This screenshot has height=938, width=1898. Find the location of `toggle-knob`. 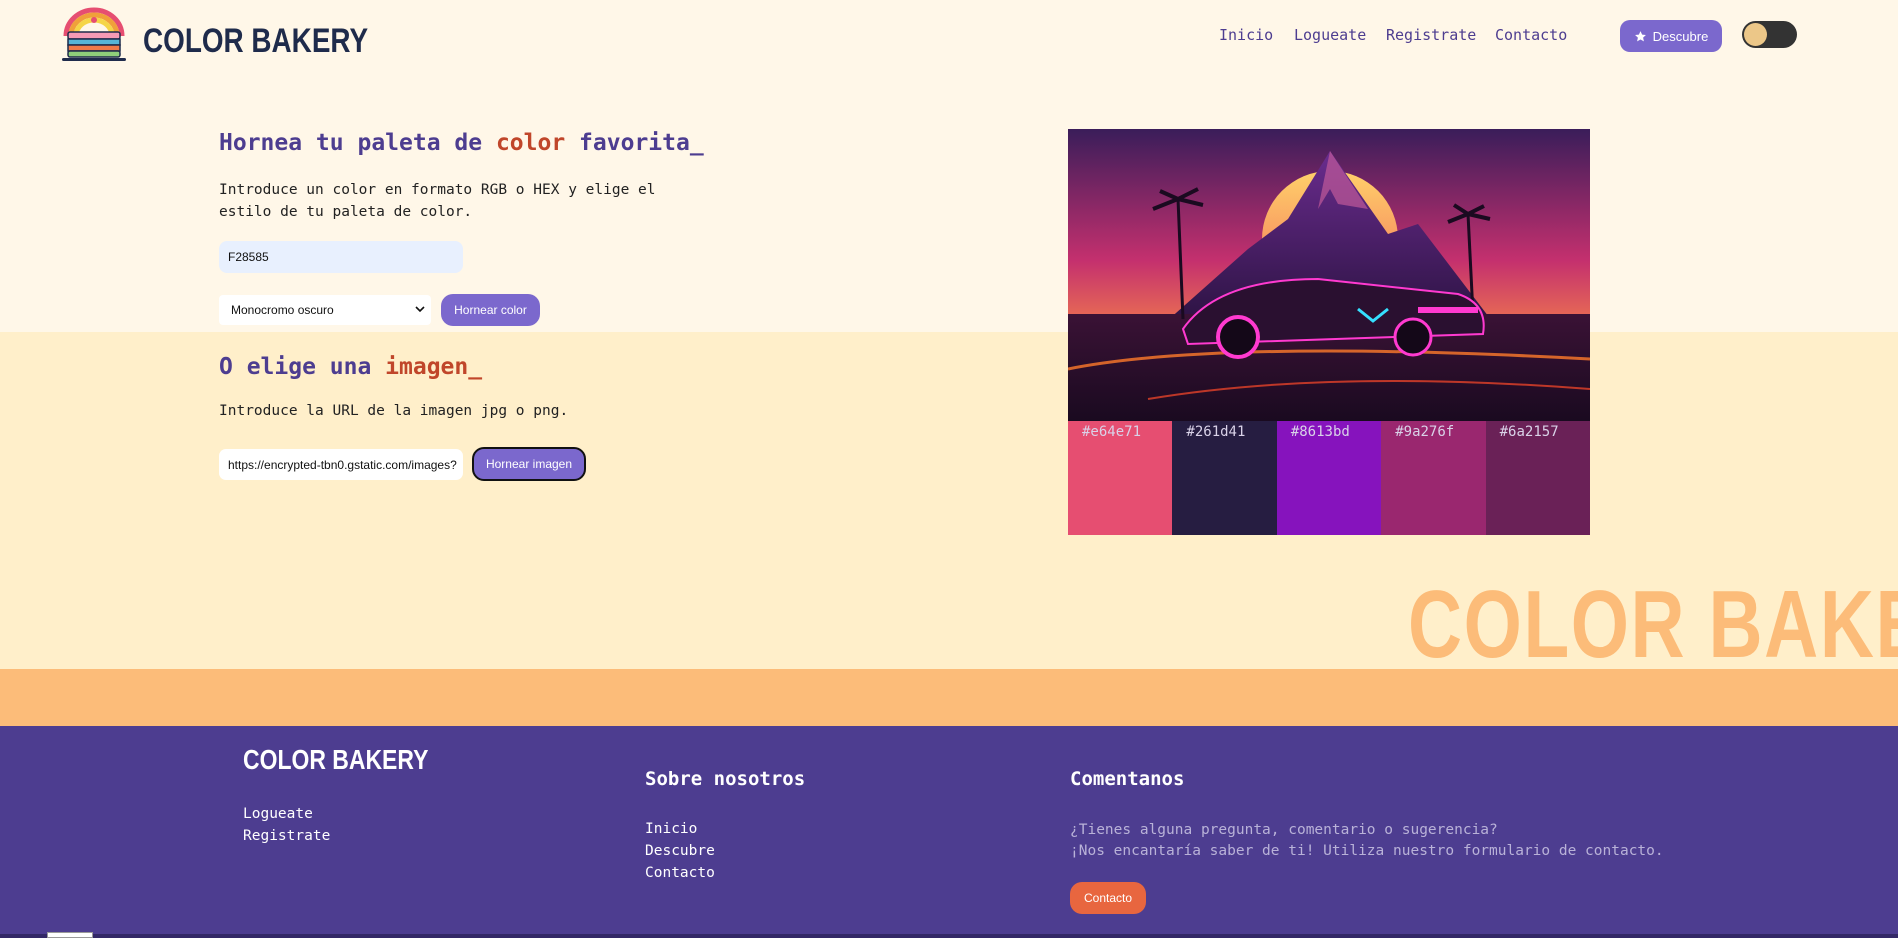

toggle-knob is located at coordinates (1755, 34).